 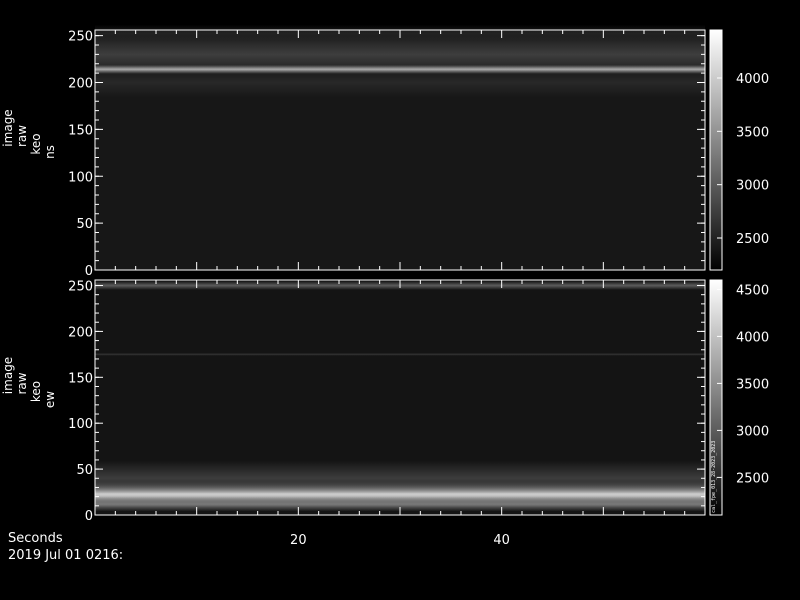 I want to click on y-axis-label-1-1: image, so click(x=8, y=127).